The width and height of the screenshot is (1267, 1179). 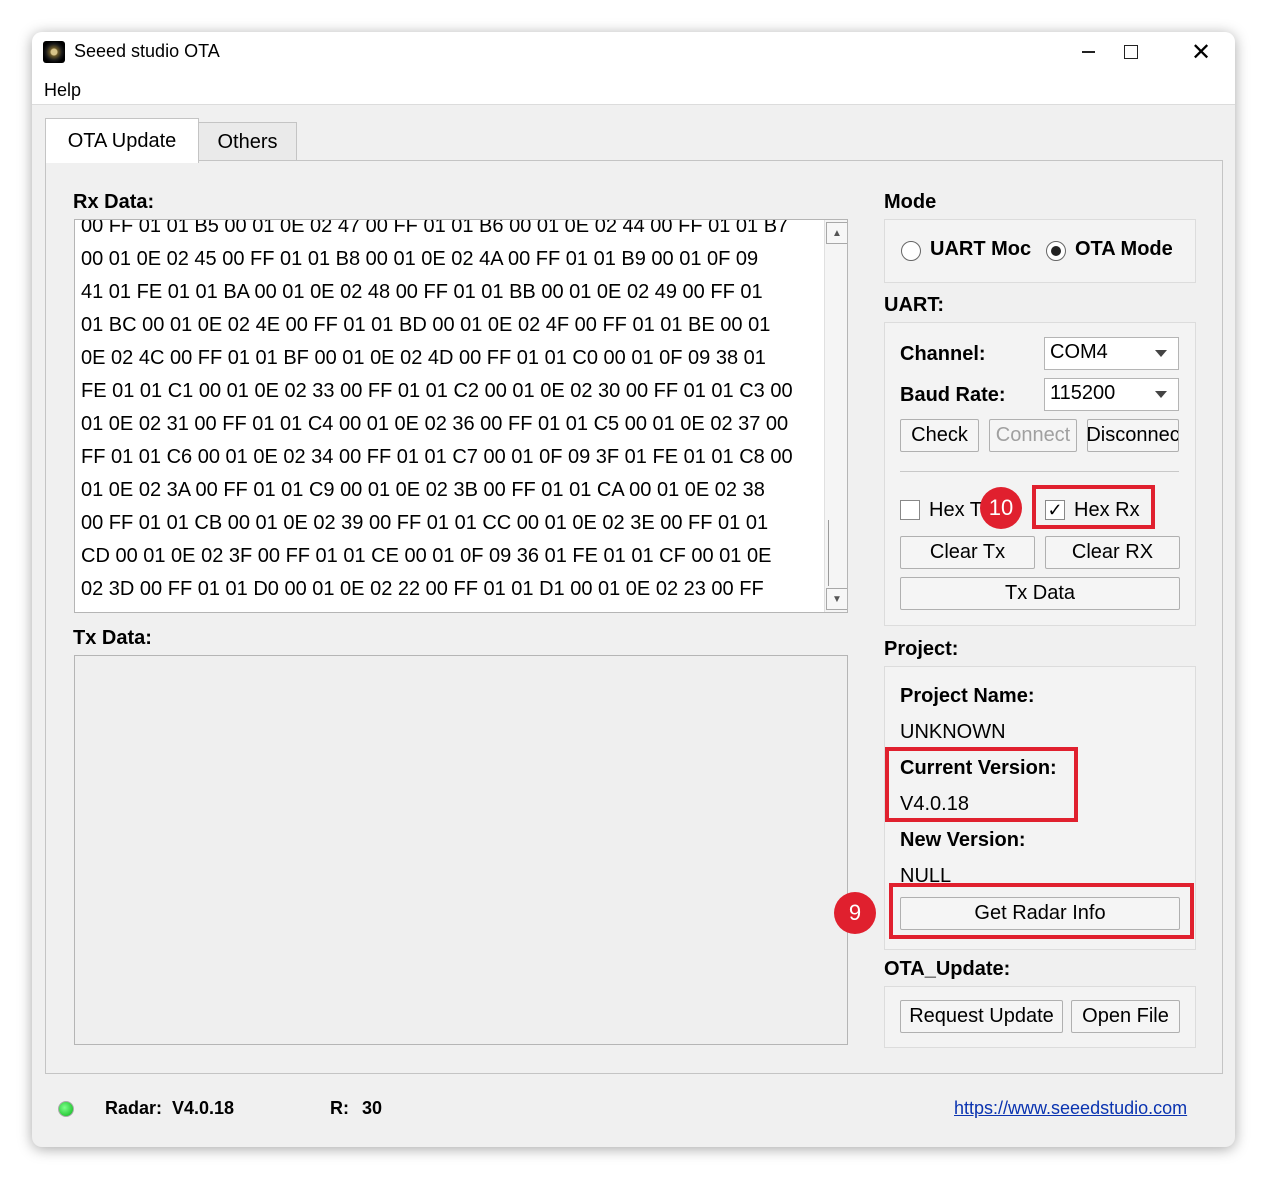 What do you see at coordinates (1070, 1108) in the screenshot?
I see `seeed-website-link: https://www.seeedstudio.com` at bounding box center [1070, 1108].